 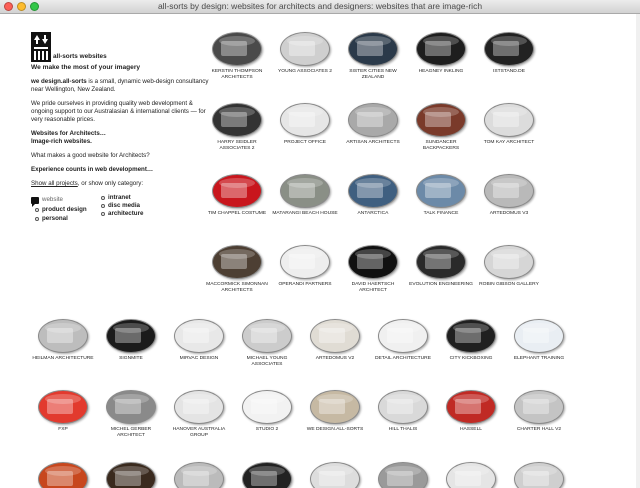 I want to click on project-caption: SISTER CITIES NEW ZEALAND, so click(x=373, y=74).